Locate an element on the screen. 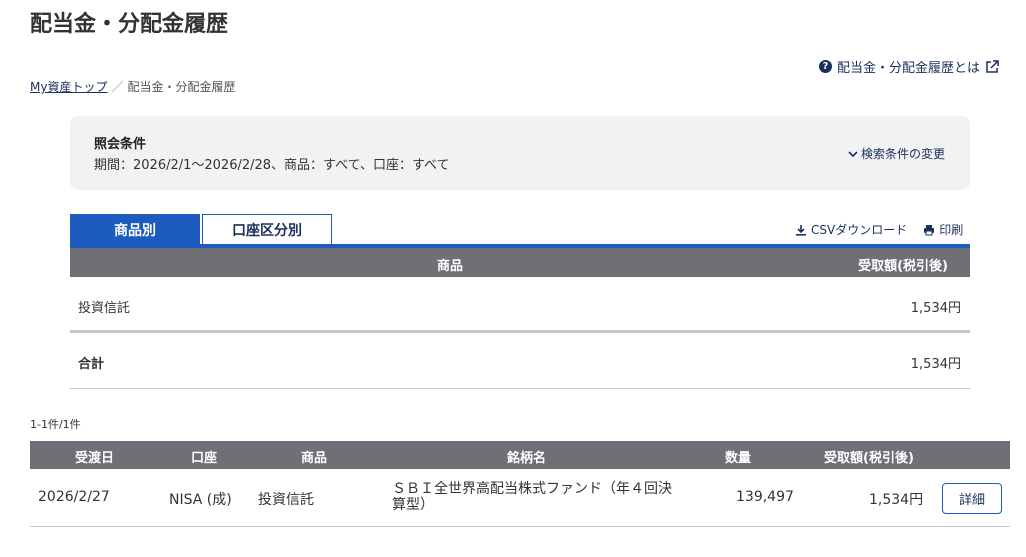 The width and height of the screenshot is (1026, 557). cell-account: NISA (成) is located at coordinates (200, 500).